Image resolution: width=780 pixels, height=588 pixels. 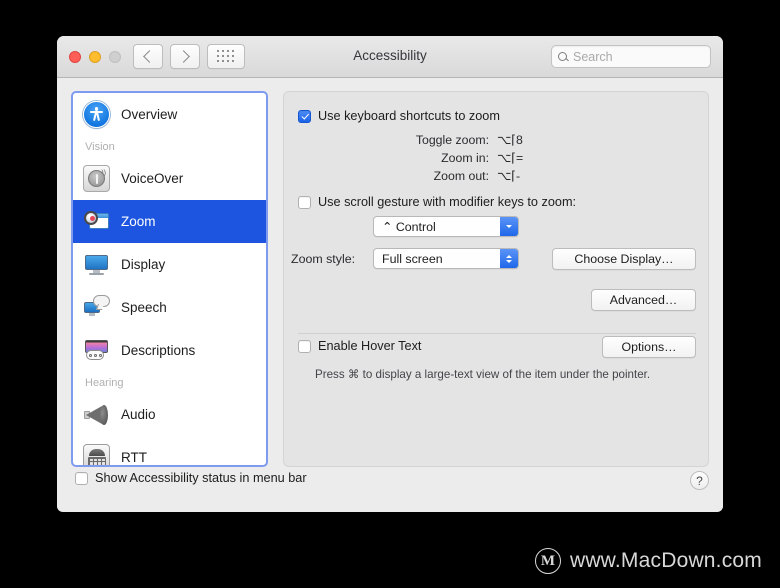 I want to click on sidebar-item-label: Descriptions, so click(x=158, y=350).